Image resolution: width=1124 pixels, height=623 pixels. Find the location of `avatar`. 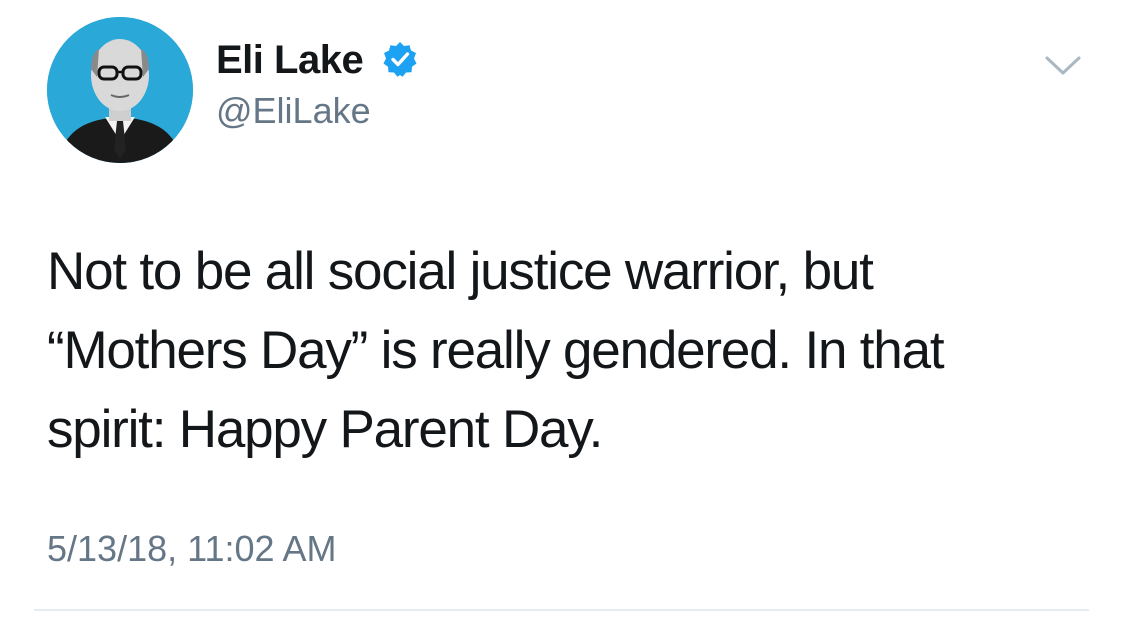

avatar is located at coordinates (120, 90).